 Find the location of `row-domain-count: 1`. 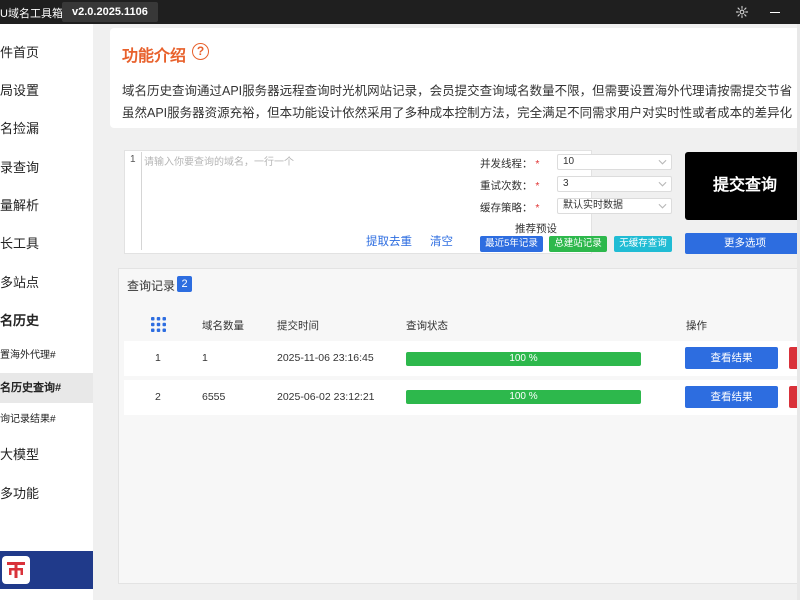

row-domain-count: 1 is located at coordinates (205, 358).